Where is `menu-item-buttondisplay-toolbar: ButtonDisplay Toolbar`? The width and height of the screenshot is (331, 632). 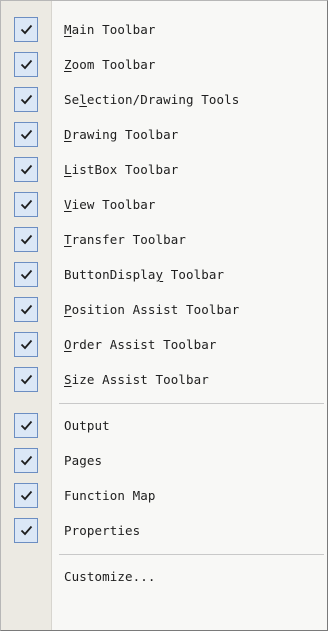 menu-item-buttondisplay-toolbar: ButtonDisplay Toolbar is located at coordinates (164, 275).